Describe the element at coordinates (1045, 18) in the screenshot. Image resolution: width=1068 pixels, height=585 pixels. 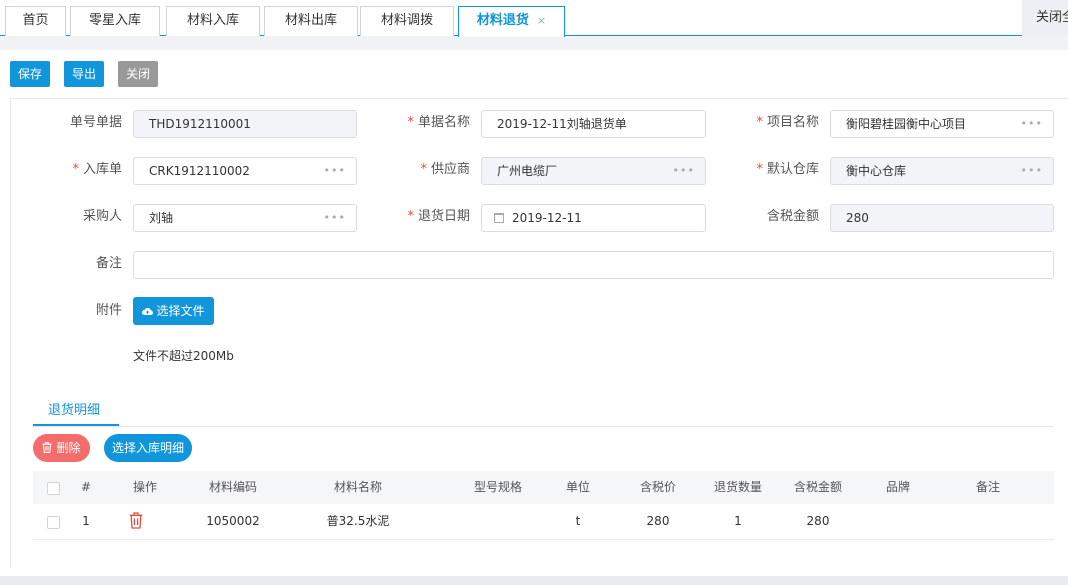
I see `close-all-tabs-button: 关闭全部` at that location.